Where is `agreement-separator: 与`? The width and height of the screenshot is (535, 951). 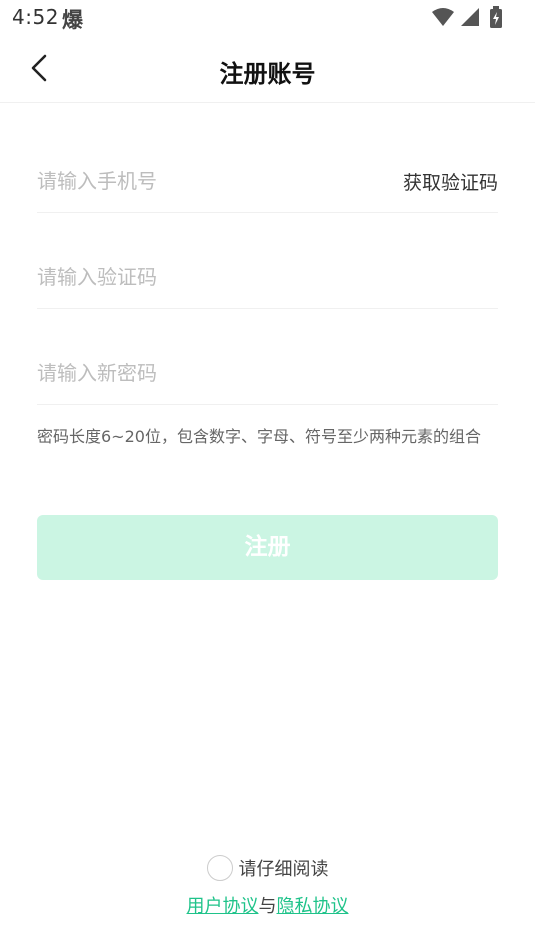
agreement-separator: 与 is located at coordinates (267, 906).